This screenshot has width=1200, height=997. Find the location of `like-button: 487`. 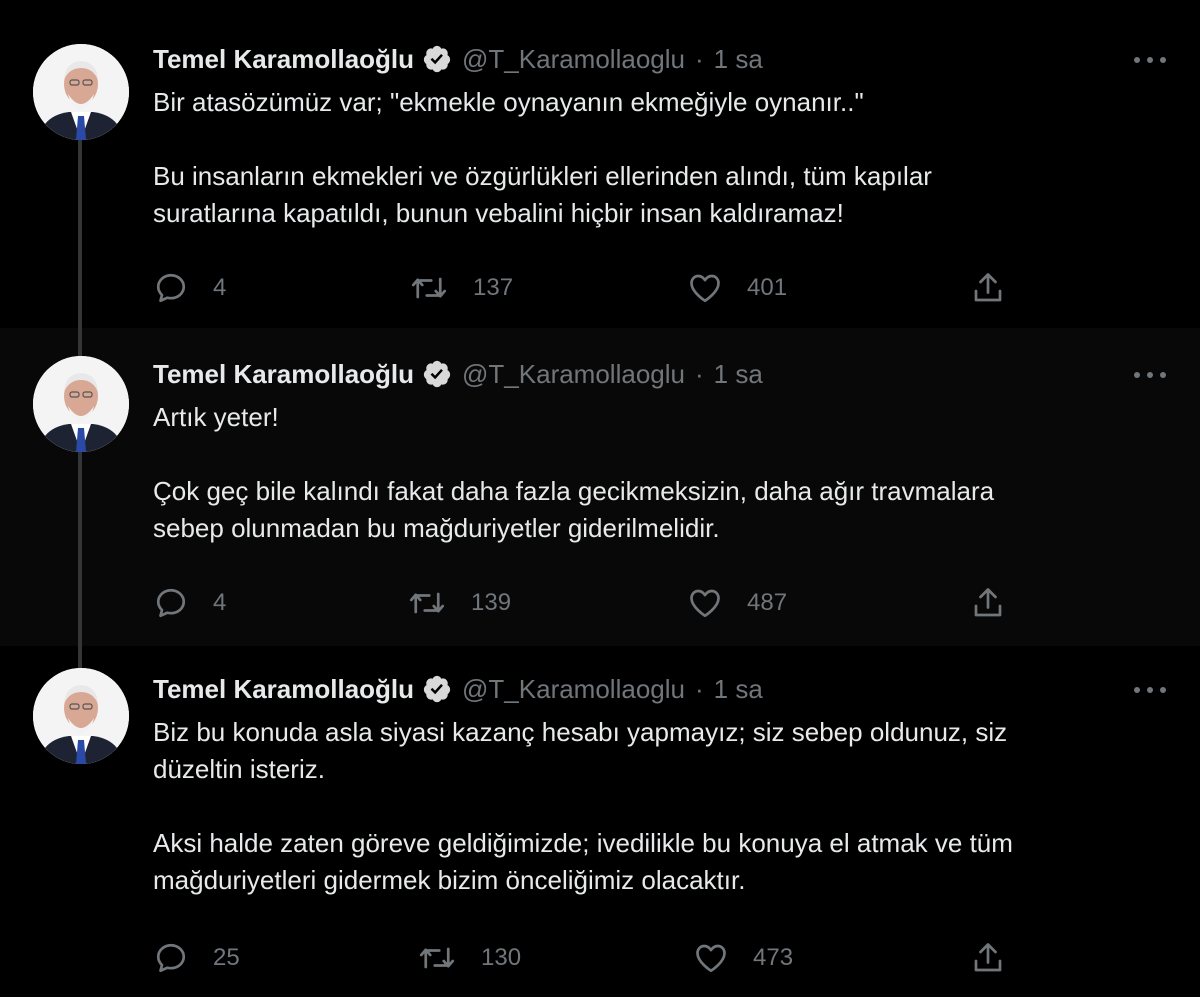

like-button: 487 is located at coordinates (737, 603).